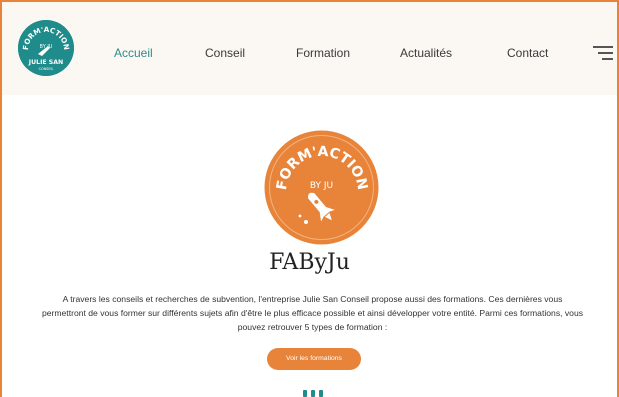 This screenshot has height=397, width=619. What do you see at coordinates (133, 53) in the screenshot?
I see `nav-item-accueil: Accueil` at bounding box center [133, 53].